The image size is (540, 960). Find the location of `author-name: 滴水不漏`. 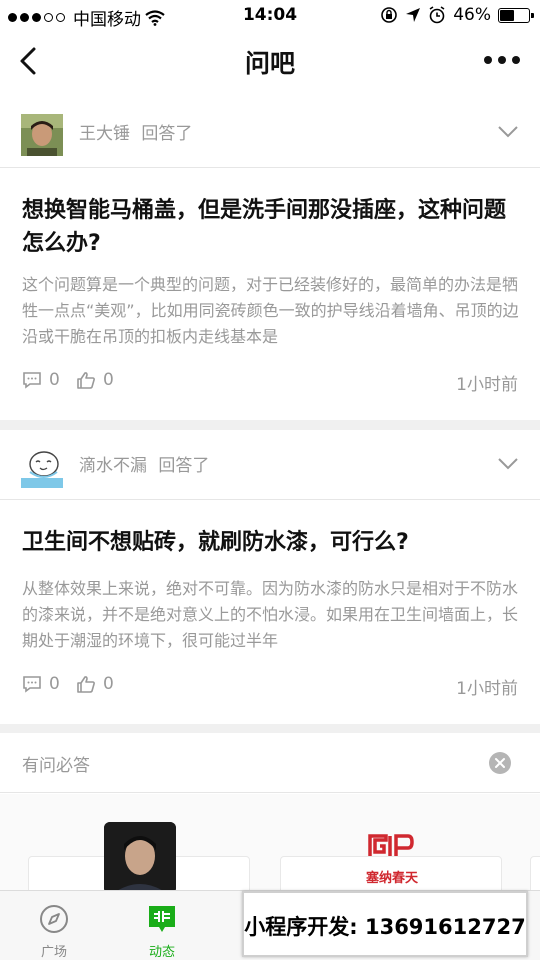

author-name: 滴水不漏 is located at coordinates (113, 466).